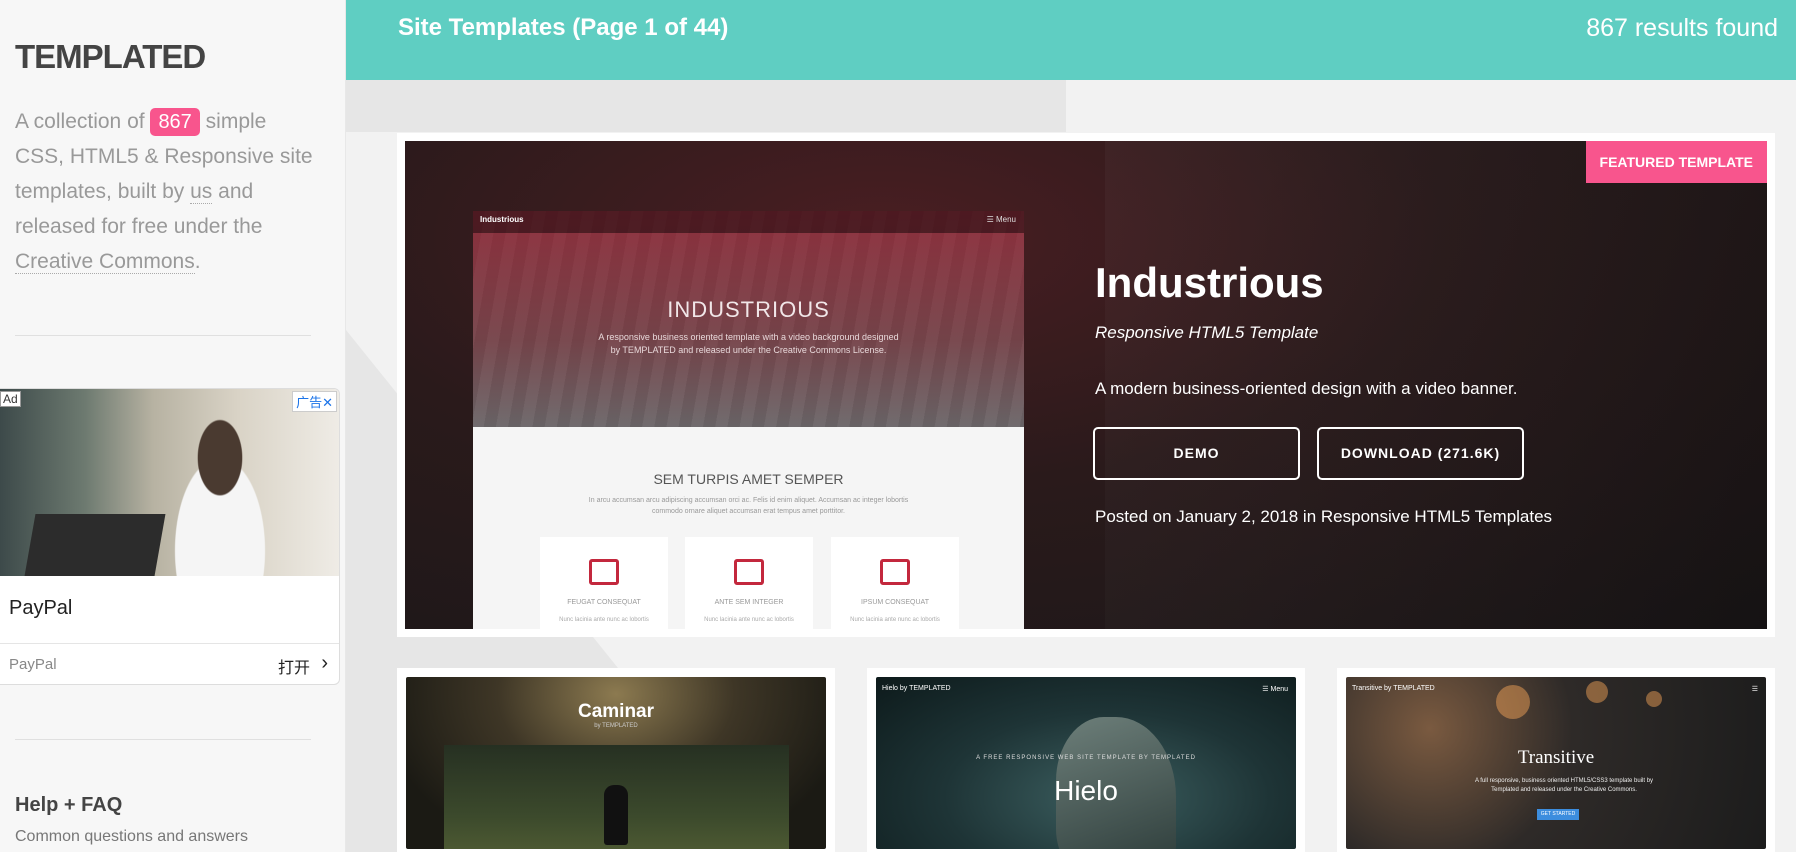  Describe the element at coordinates (1196, 453) in the screenshot. I see `demo-button: DEMO` at that location.